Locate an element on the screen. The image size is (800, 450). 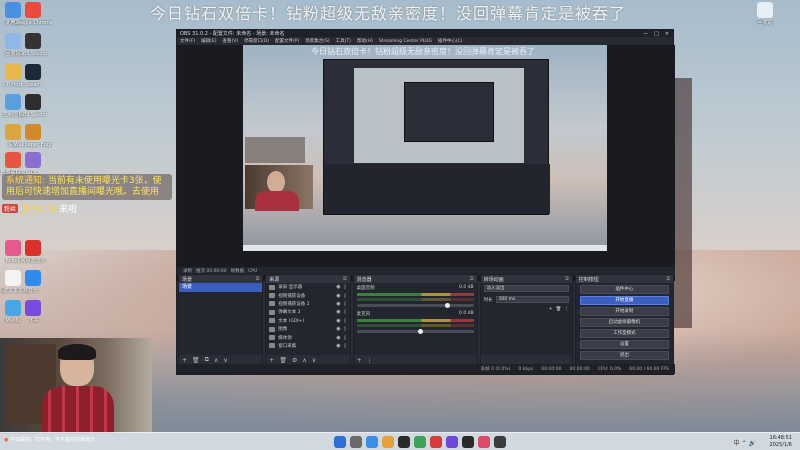
menu-item: 停靠窗口(D) is located at coordinates (256, 41).